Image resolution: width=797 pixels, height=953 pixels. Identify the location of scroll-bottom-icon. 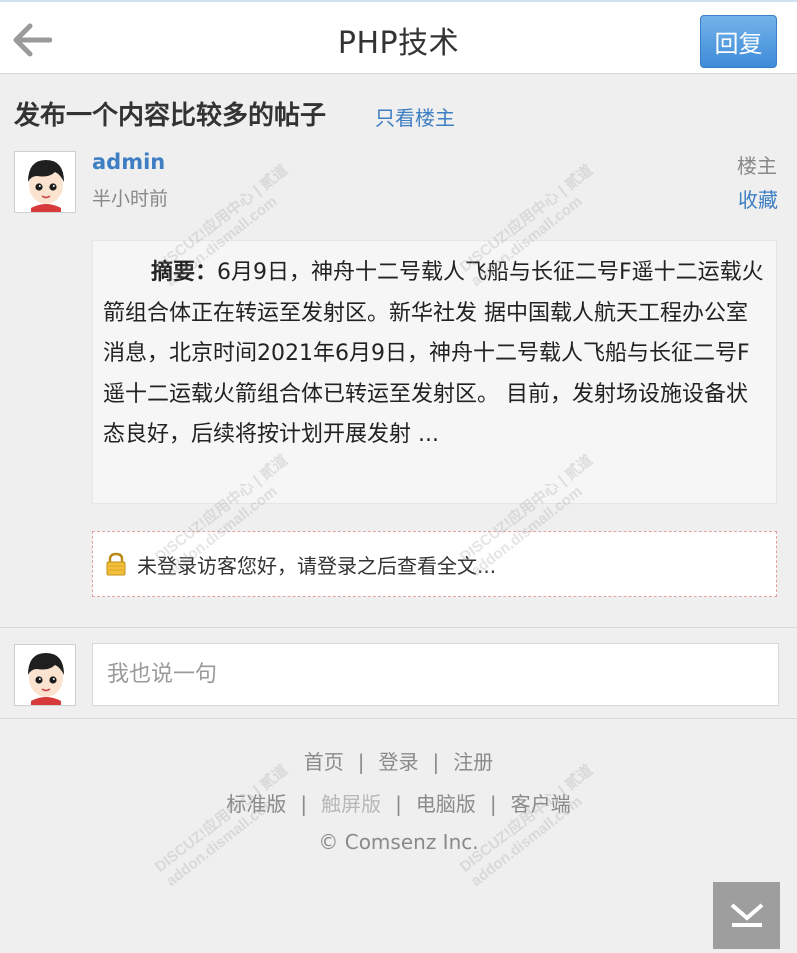
(746, 914).